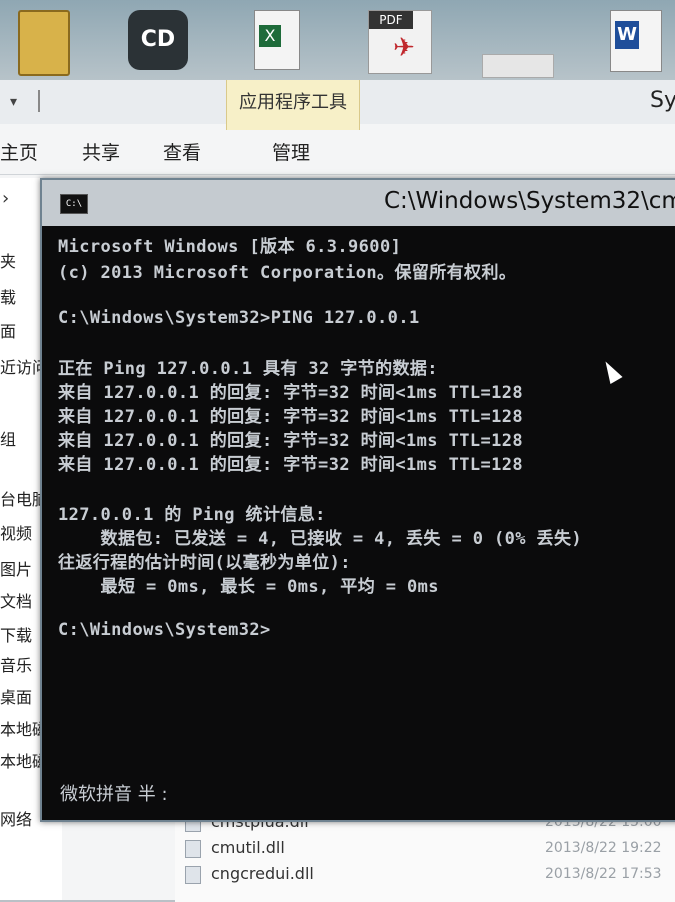  What do you see at coordinates (230, 247) in the screenshot?
I see `console-line: Microsoft Windows [版本 6.3.9600]` at bounding box center [230, 247].